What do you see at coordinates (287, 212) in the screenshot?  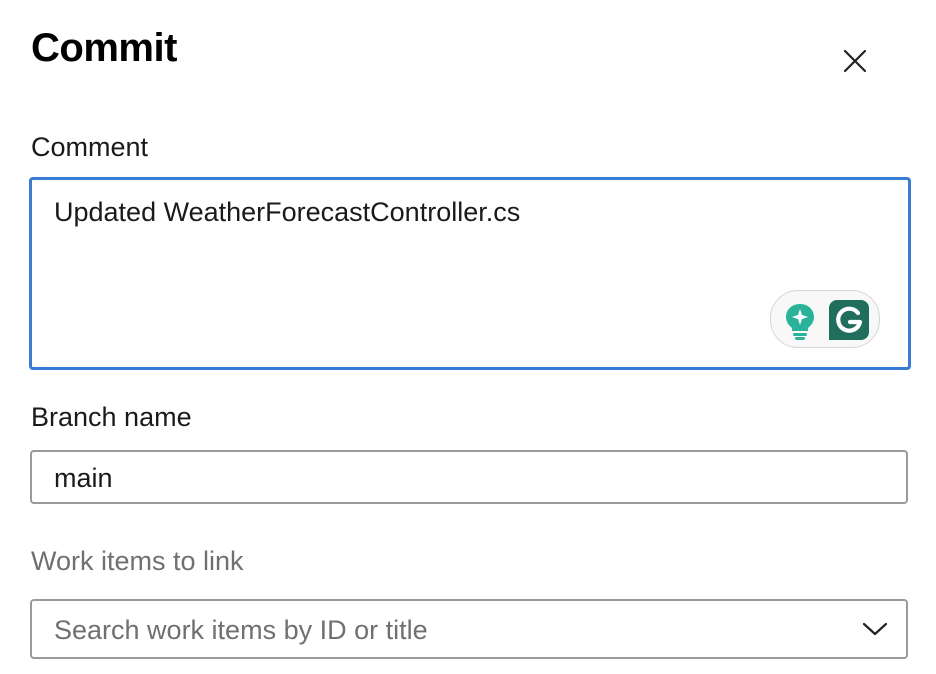 I see `comment-text: Updated WeatherForecastController.cs` at bounding box center [287, 212].